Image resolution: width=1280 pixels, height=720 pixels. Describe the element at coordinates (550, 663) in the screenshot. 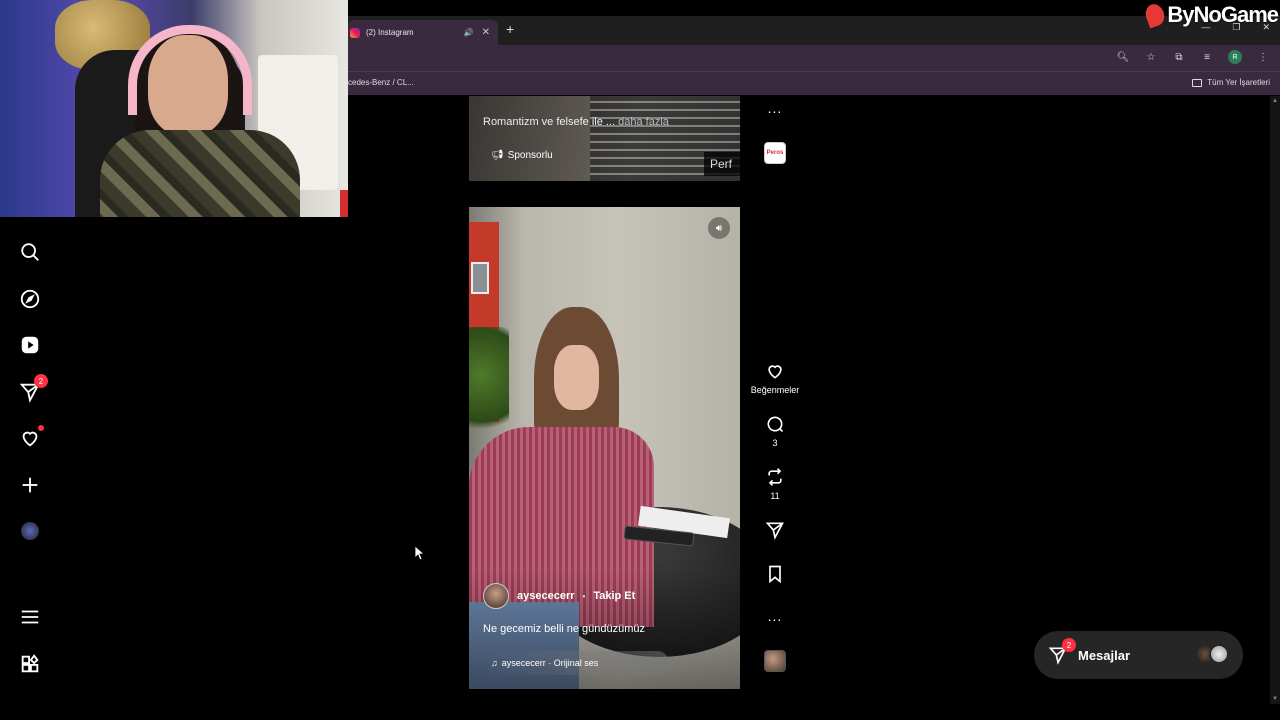

I see `audio-label: aysececerr · Orijinal ses` at that location.